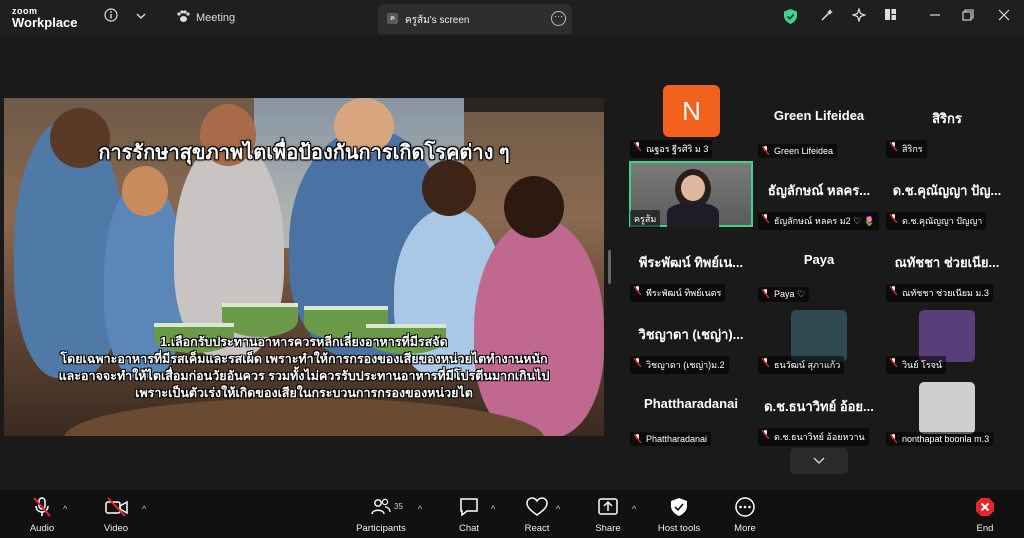 This screenshot has height=538, width=1024. Describe the element at coordinates (946, 439) in the screenshot. I see `participant-label-text: nonthapat boonla m.3` at that location.